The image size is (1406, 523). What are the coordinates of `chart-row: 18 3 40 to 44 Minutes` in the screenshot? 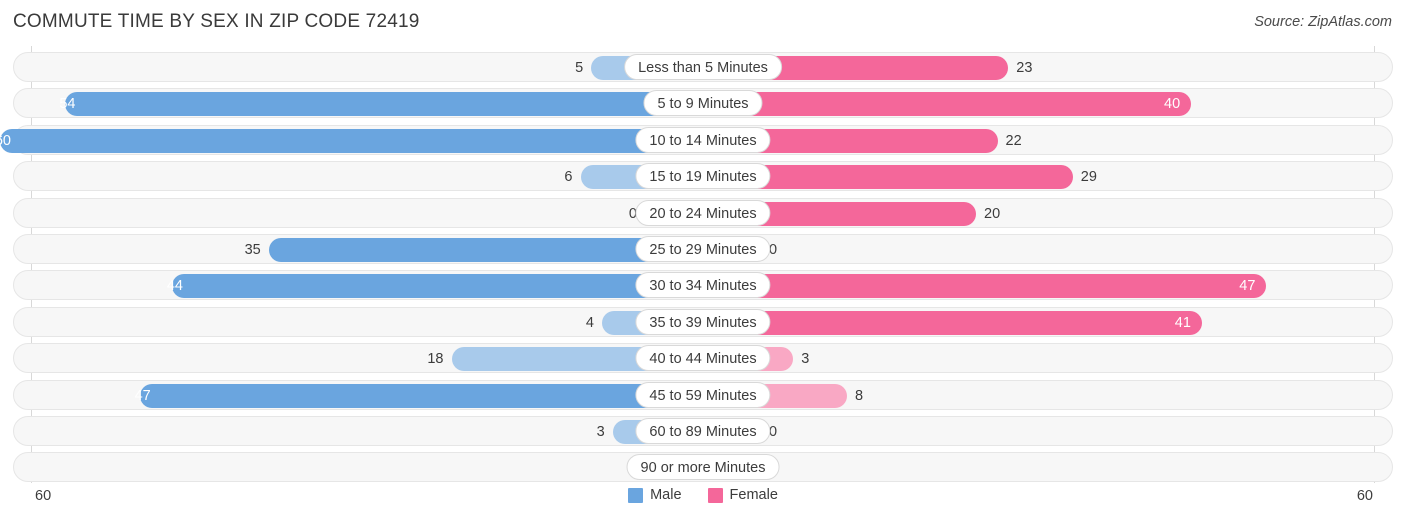 It's located at (703, 358).